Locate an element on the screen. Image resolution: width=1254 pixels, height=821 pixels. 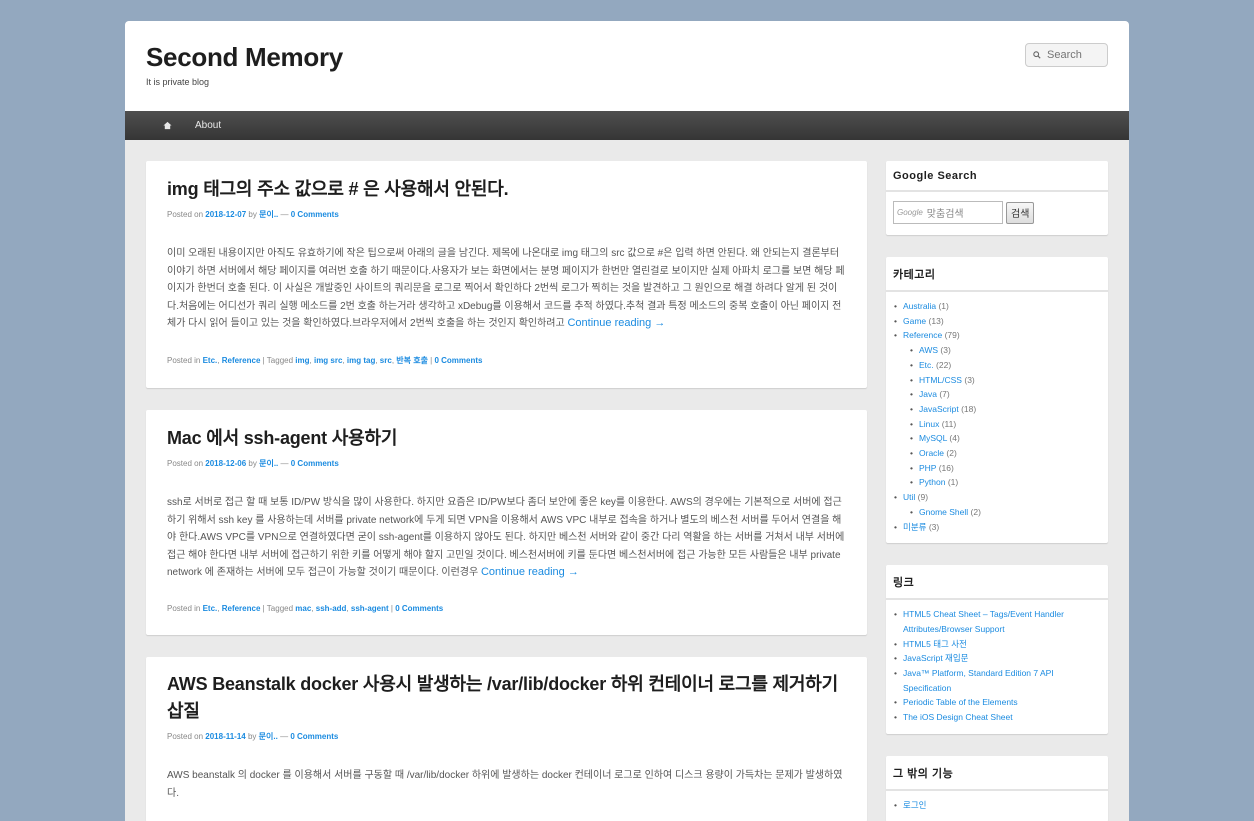
google-search-button: 검색 is located at coordinates (1020, 212).